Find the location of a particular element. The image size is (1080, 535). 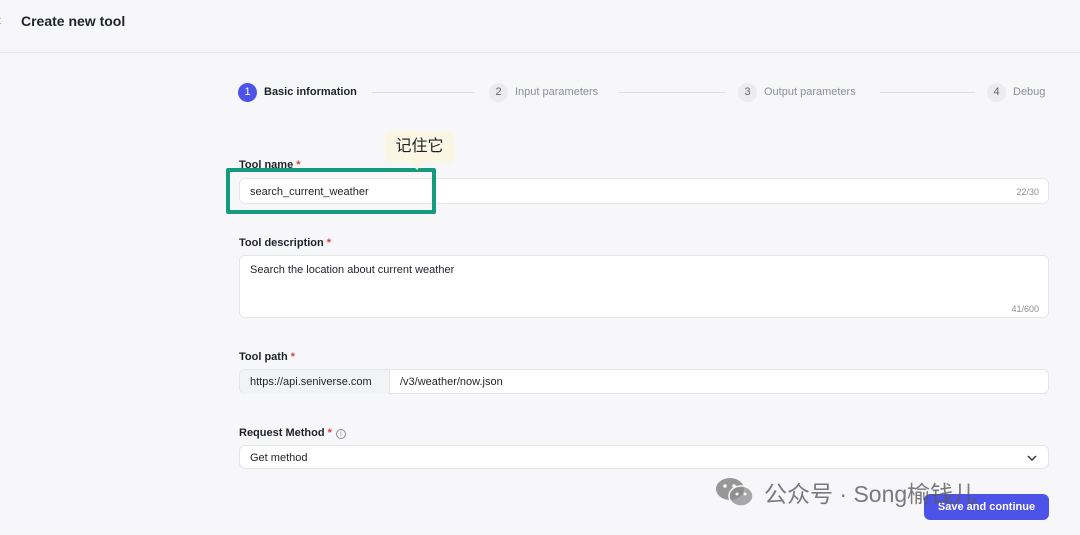

tool-path-prefix: https://api.seniverse.com is located at coordinates (315, 382).